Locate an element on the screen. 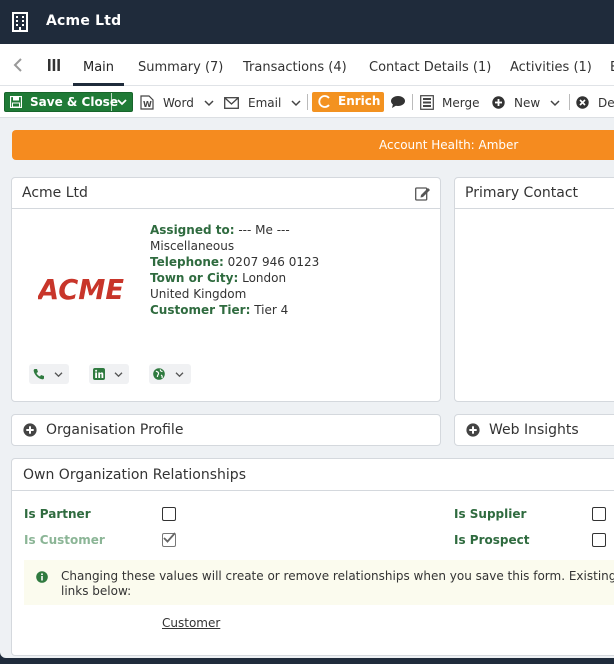  telephone-field: Telephone: 0207 946 0123 is located at coordinates (234, 262).